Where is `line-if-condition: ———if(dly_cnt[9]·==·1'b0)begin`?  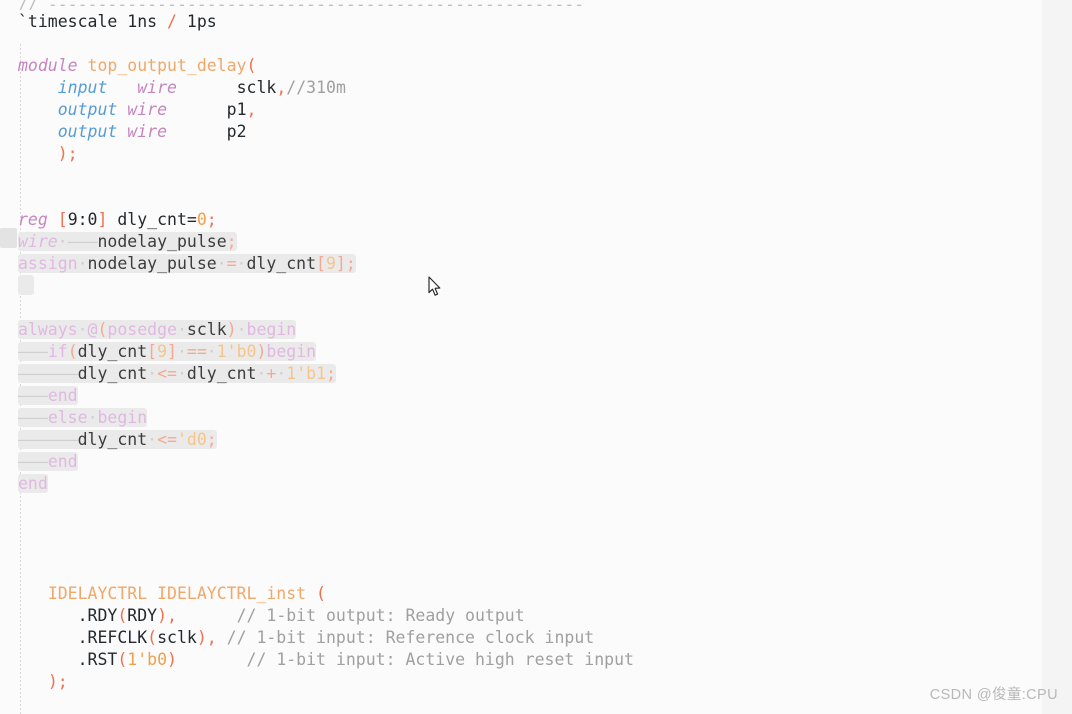 line-if-condition: ———if(dly_cnt[9]·==·1'b0)begin is located at coordinates (317, 352).